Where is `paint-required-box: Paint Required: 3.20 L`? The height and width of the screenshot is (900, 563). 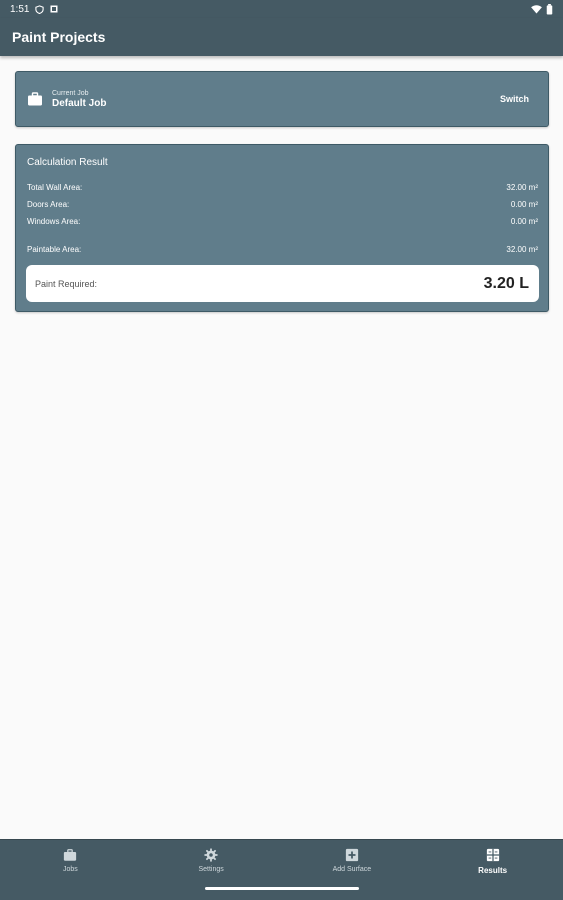 paint-required-box: Paint Required: 3.20 L is located at coordinates (282, 283).